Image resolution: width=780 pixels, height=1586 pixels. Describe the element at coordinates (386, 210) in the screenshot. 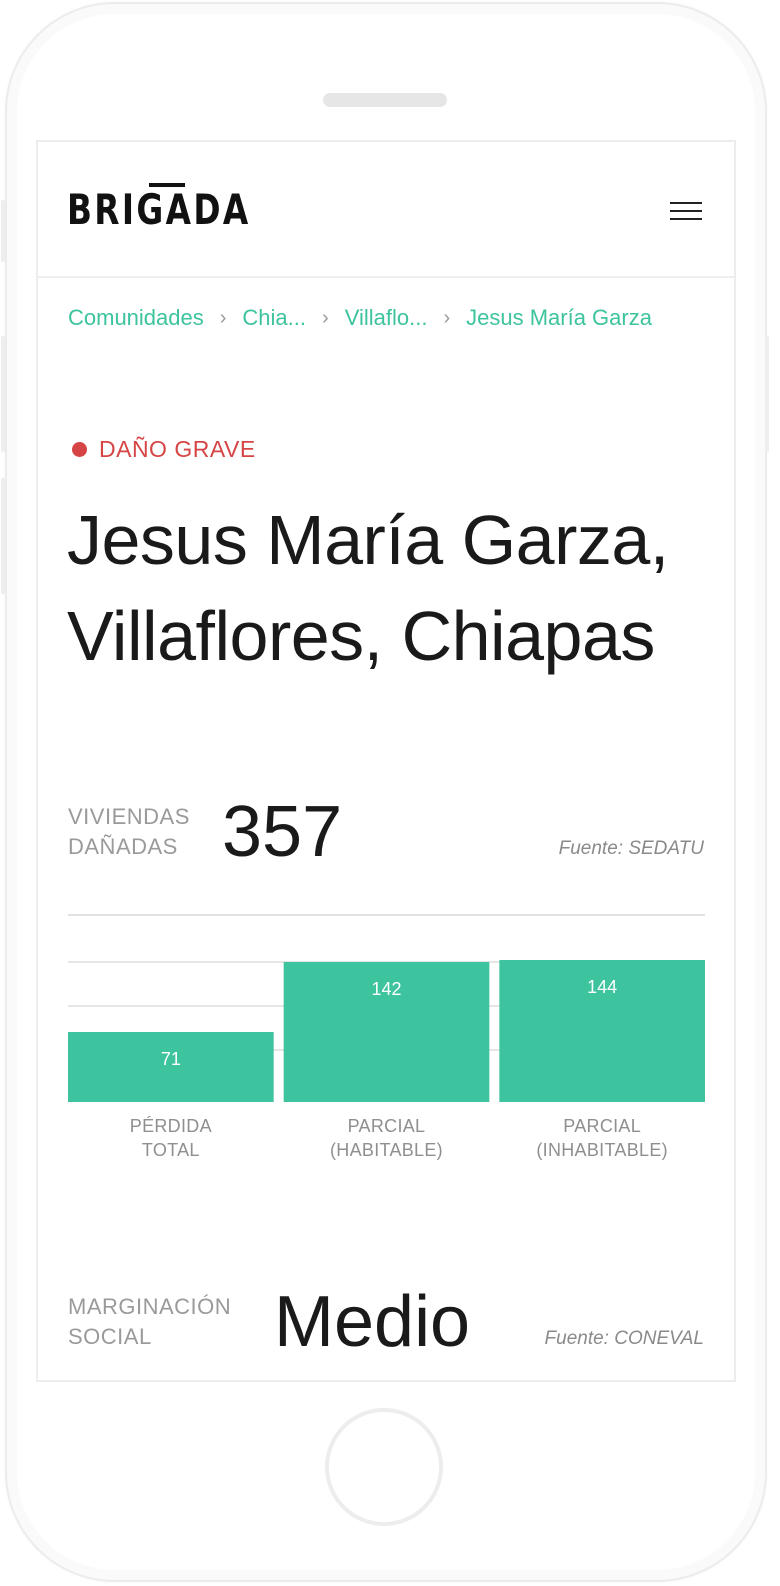

I see `site-header: BRIGADA` at that location.